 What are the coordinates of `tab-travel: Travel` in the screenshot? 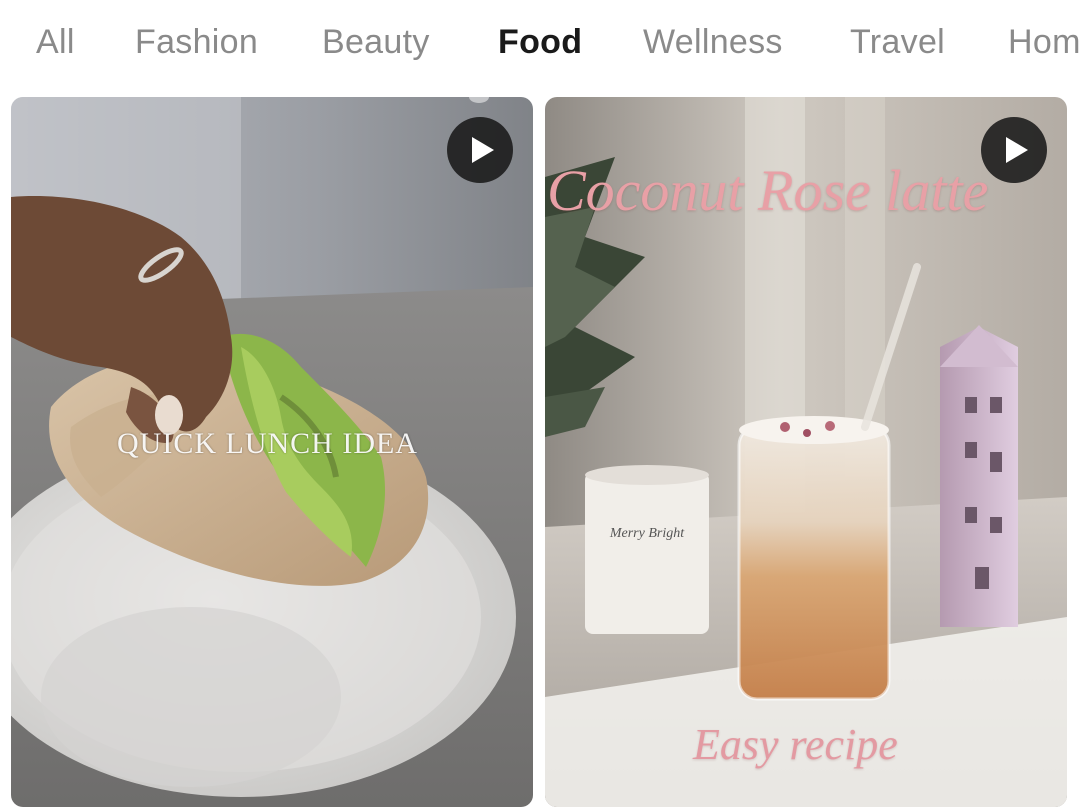 It's located at (897, 42).